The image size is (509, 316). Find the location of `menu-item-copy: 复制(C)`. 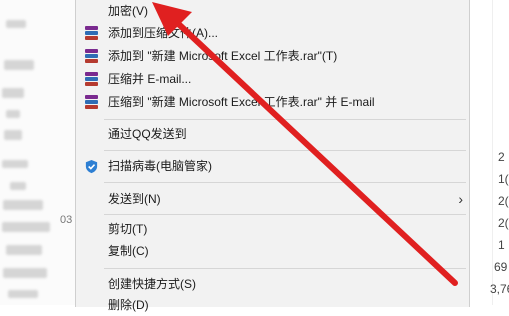

menu-item-copy: 复制(C) is located at coordinates (272, 251).